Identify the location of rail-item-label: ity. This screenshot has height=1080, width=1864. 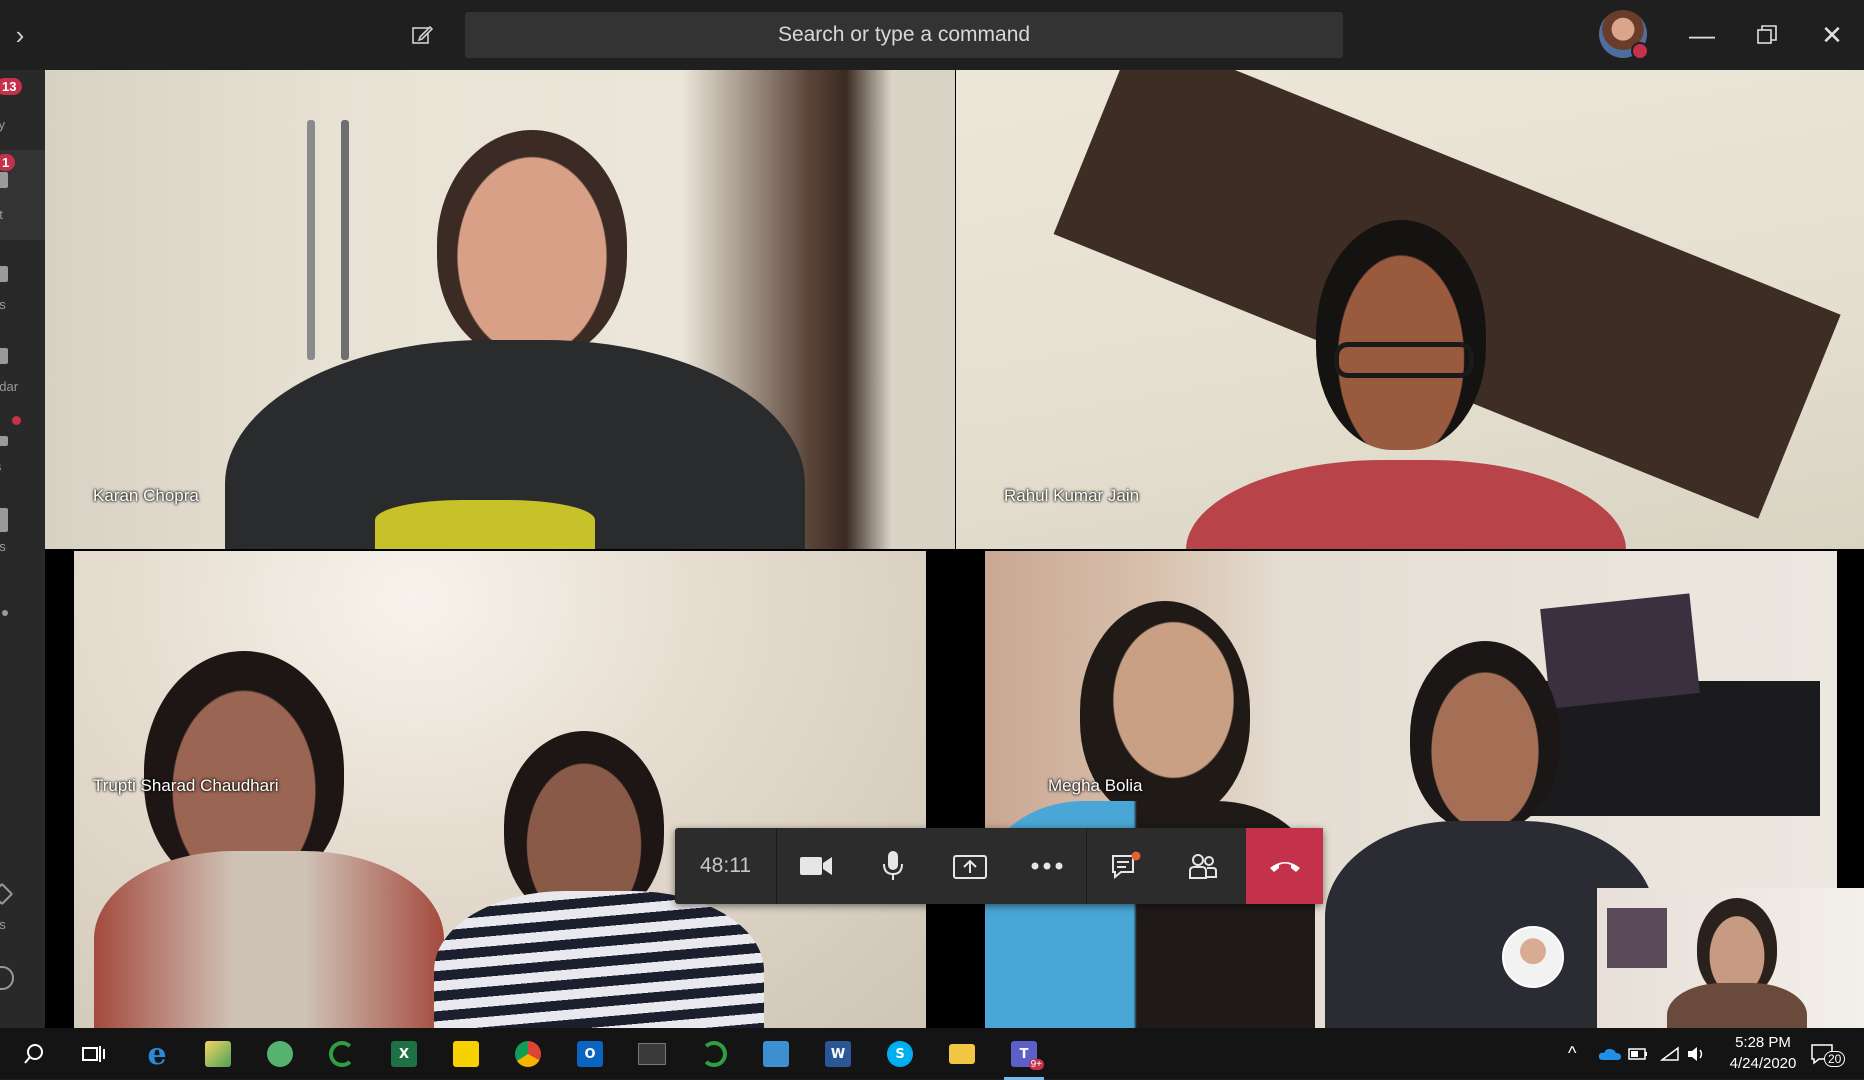
(2, 124).